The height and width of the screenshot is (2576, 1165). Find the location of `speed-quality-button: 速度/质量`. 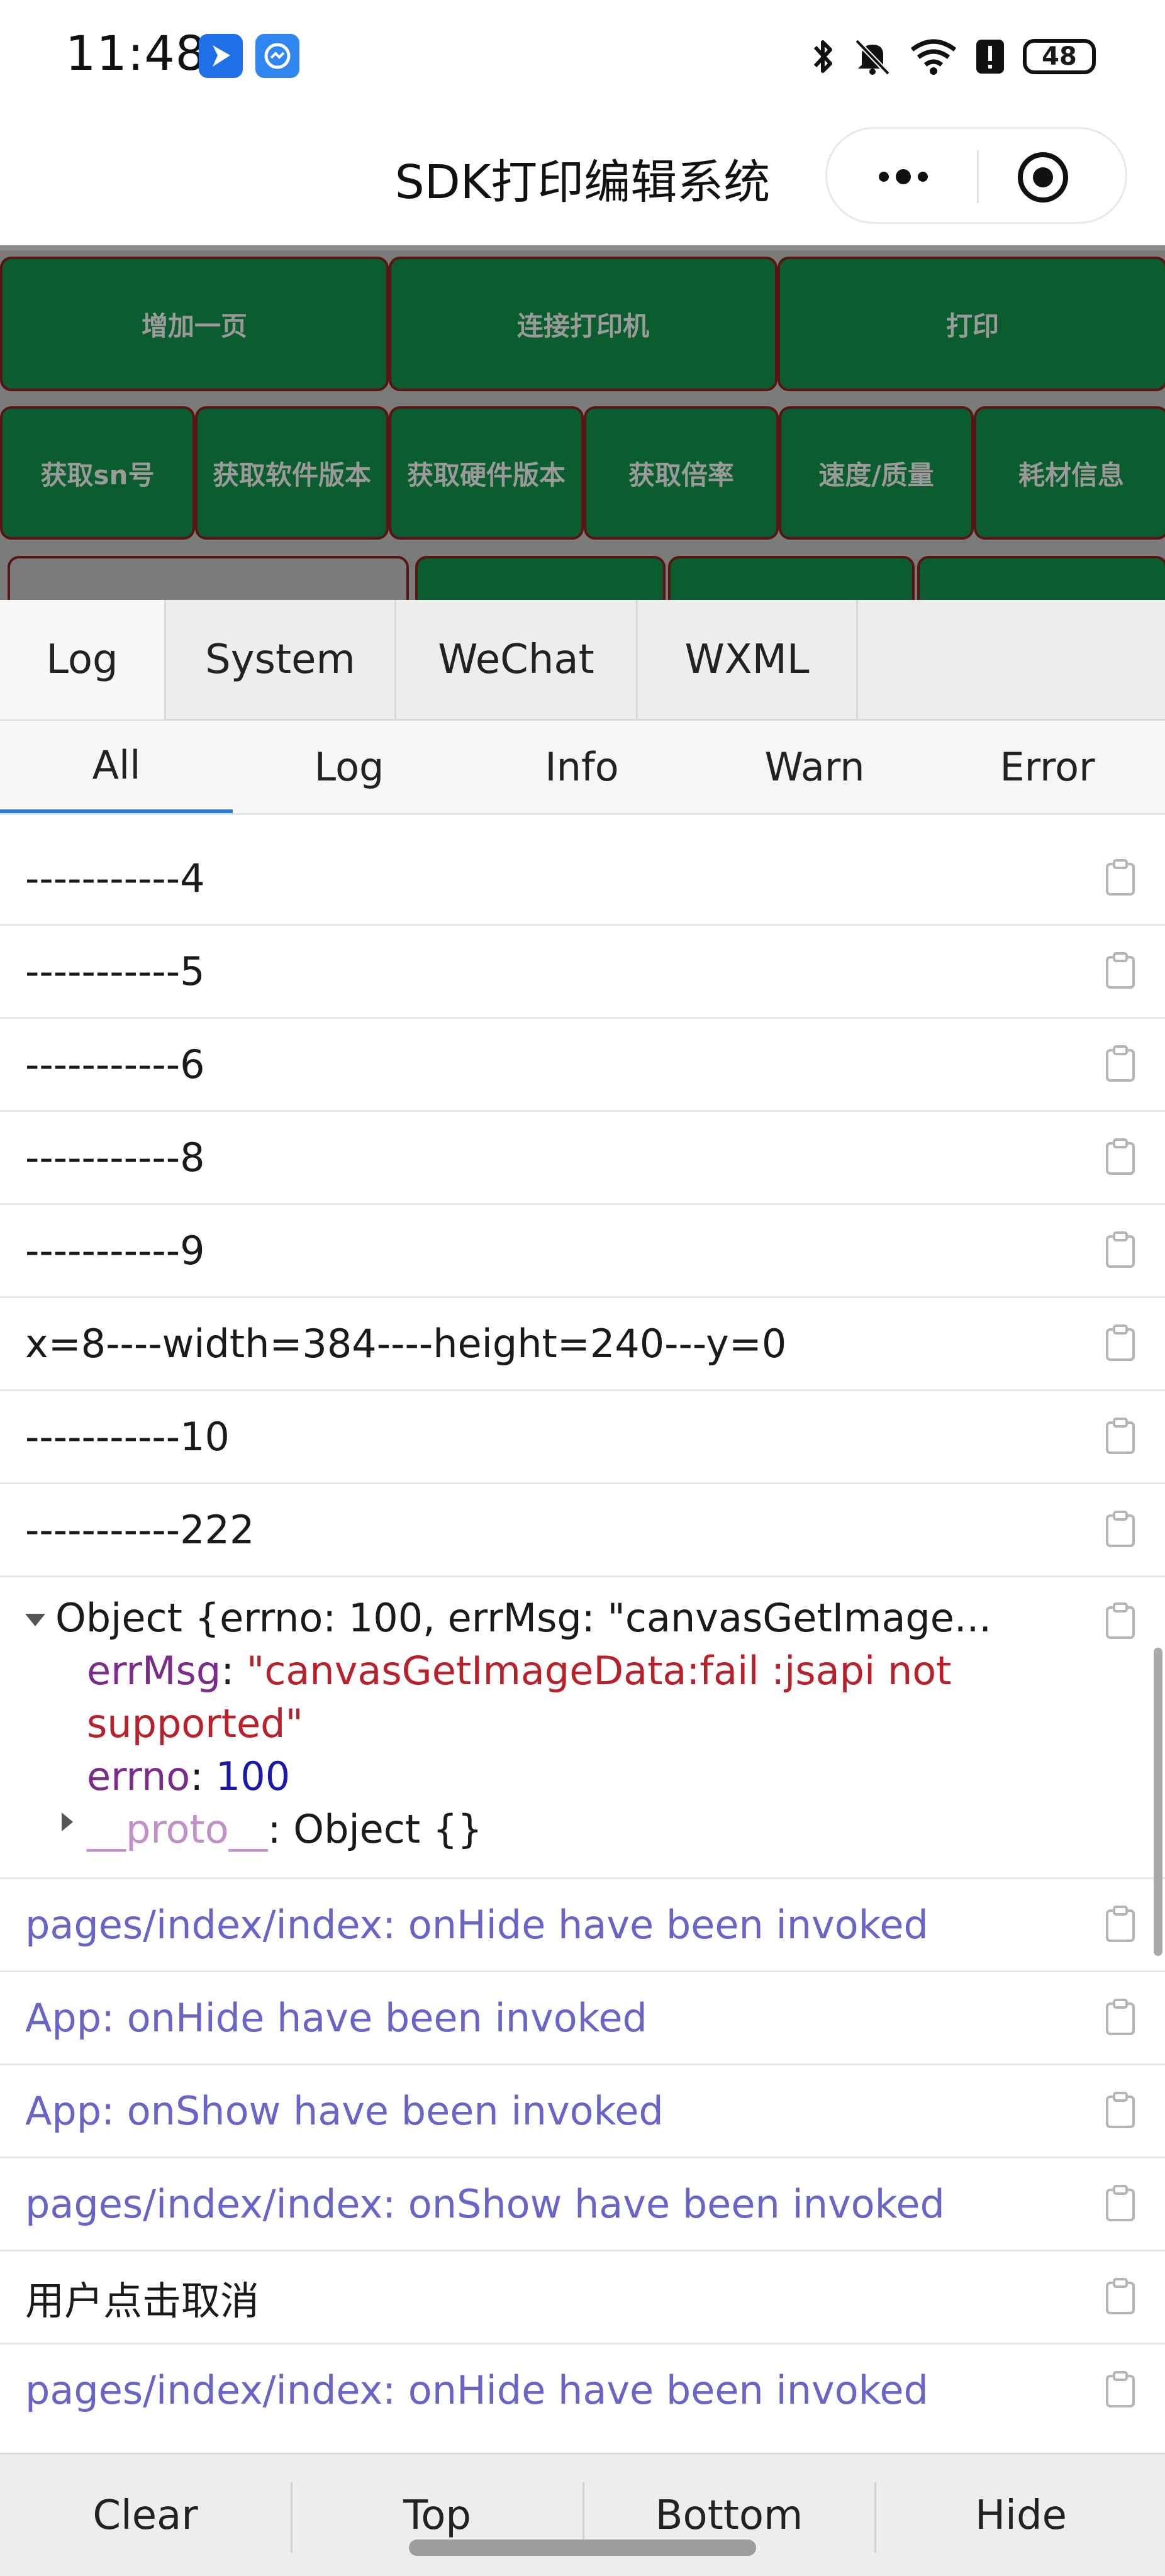

speed-quality-button: 速度/质量 is located at coordinates (876, 473).